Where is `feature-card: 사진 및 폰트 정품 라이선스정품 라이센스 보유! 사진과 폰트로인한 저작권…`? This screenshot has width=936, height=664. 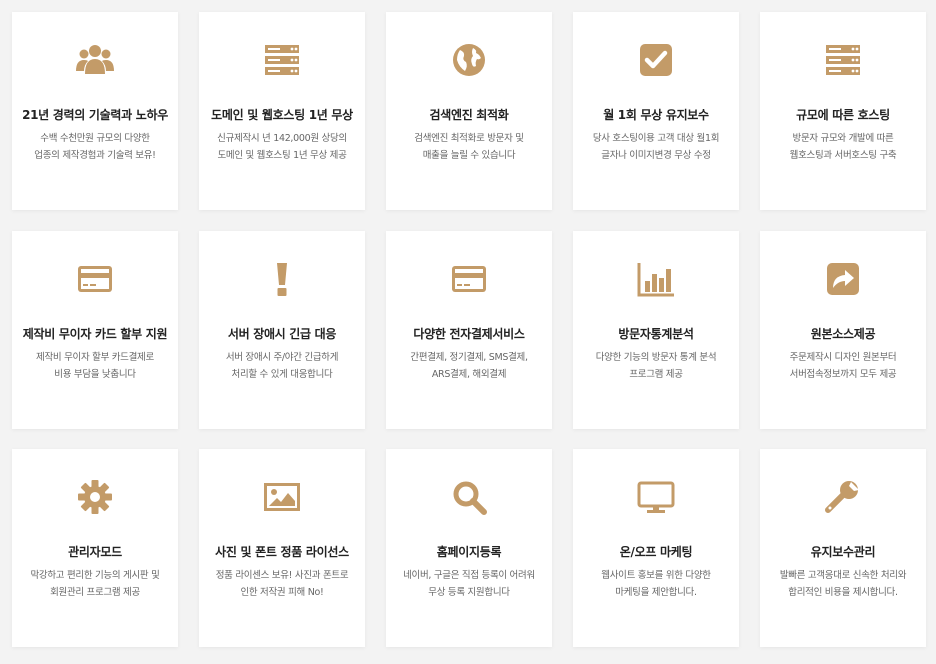
feature-card: 사진 및 폰트 정품 라이선스정품 라이센스 보유! 사진과 폰트로인한 저작권… is located at coordinates (282, 548).